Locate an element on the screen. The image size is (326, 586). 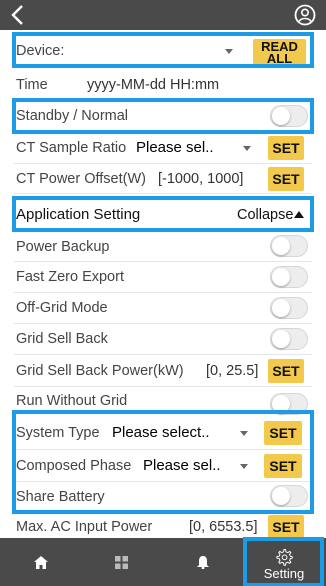
highlight-device is located at coordinates (163, 50).